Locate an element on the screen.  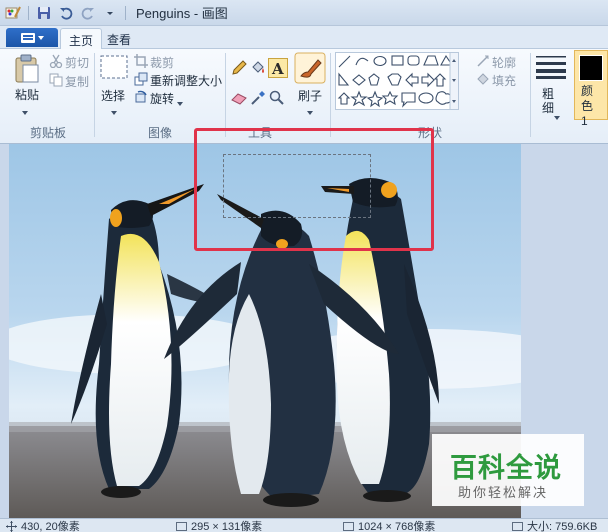
image-size-icon is located at coordinates (348, 526).